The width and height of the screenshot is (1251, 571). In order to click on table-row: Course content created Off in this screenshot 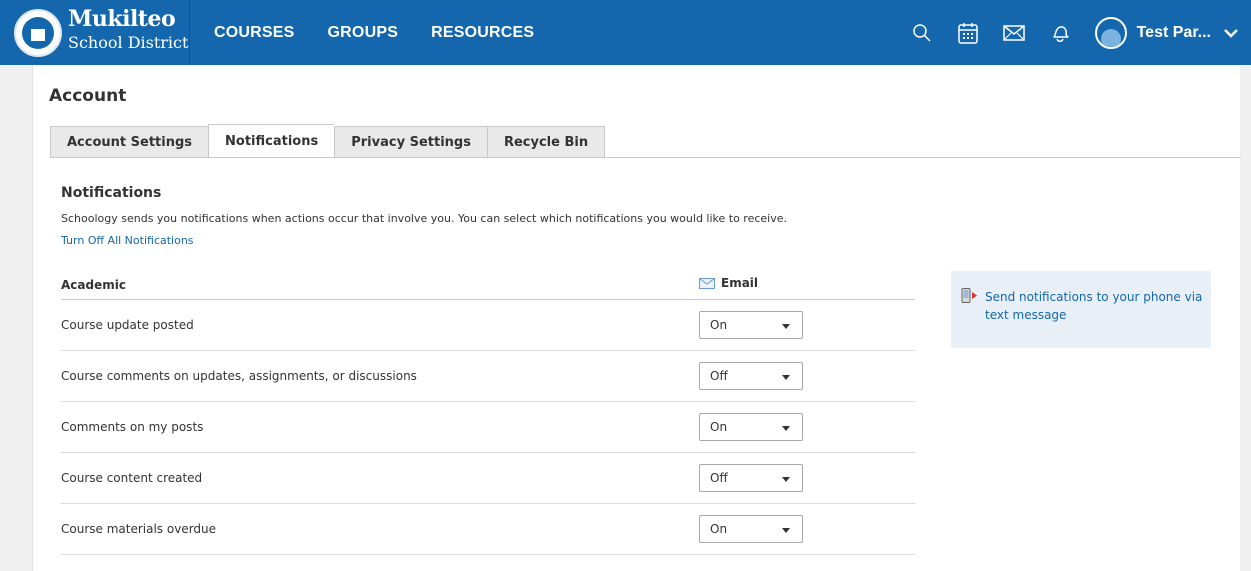, I will do `click(488, 478)`.